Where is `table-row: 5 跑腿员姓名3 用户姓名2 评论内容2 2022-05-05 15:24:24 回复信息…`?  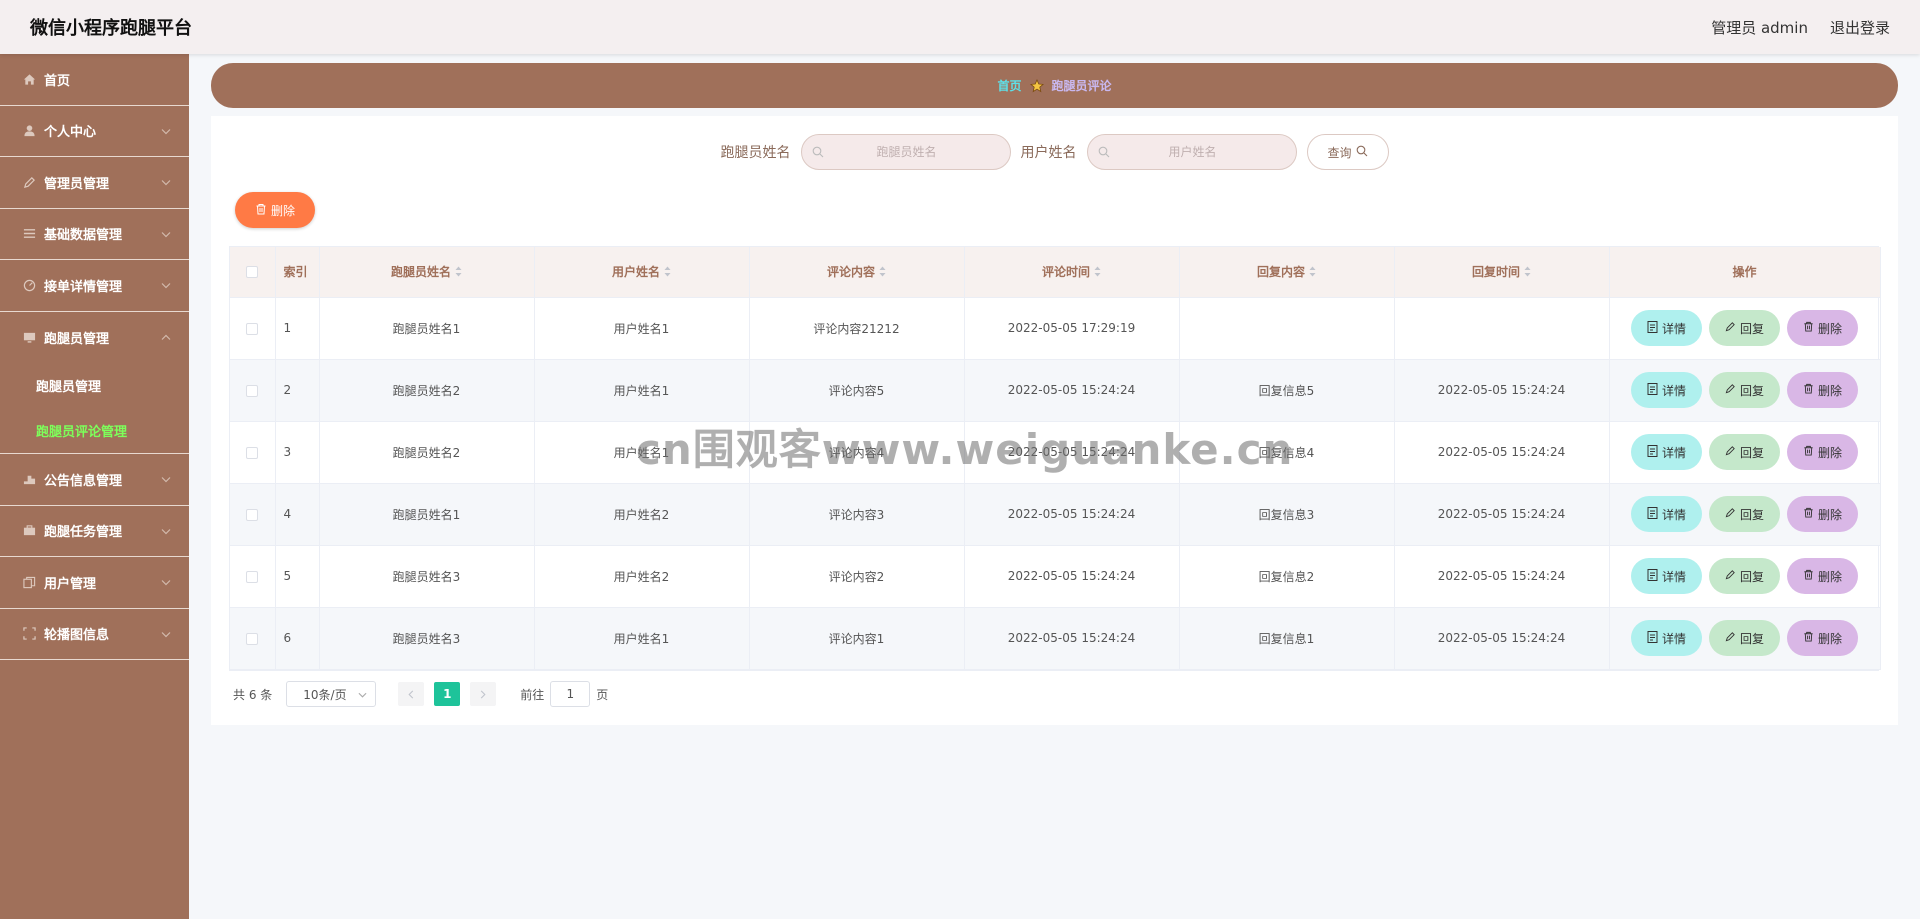
table-row: 5 跑腿员姓名3 用户姓名2 评论内容2 2022-05-05 15:24:24 回复信息… is located at coordinates (1055, 576).